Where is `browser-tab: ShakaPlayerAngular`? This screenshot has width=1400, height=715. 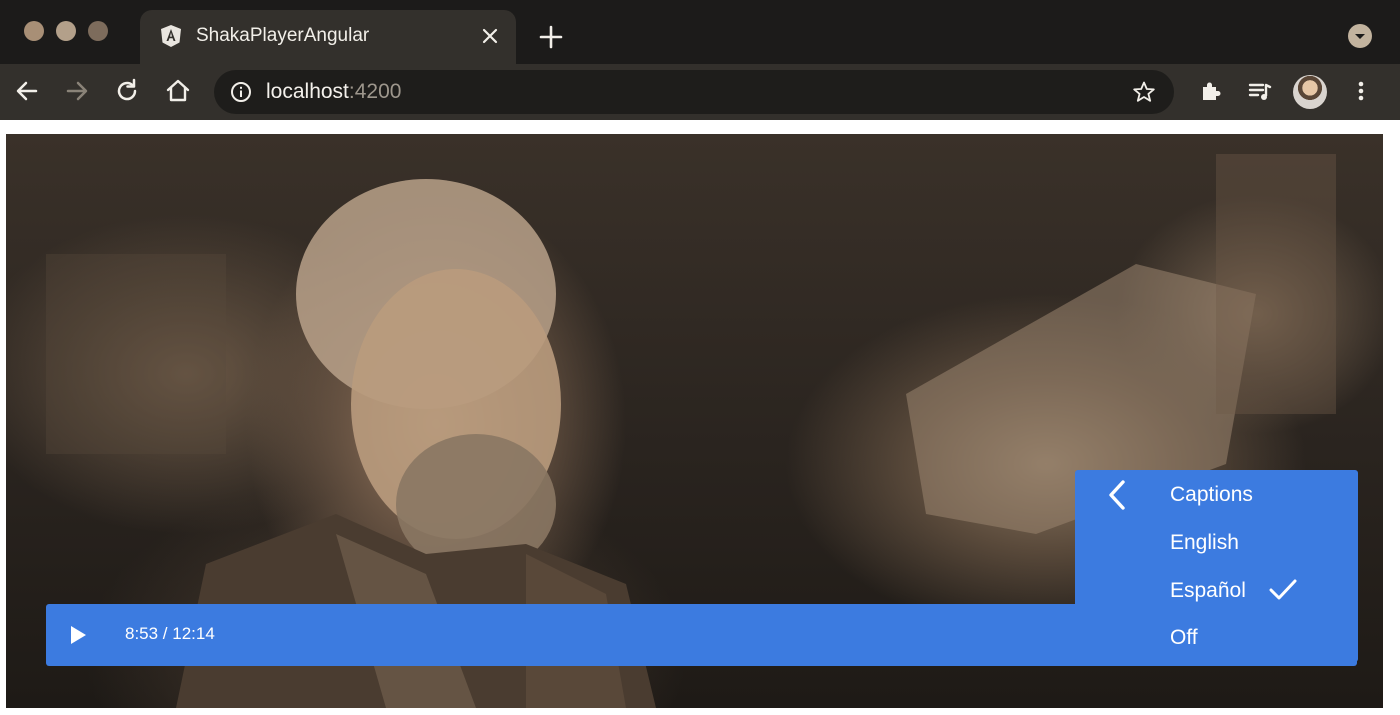 browser-tab: ShakaPlayerAngular is located at coordinates (328, 37).